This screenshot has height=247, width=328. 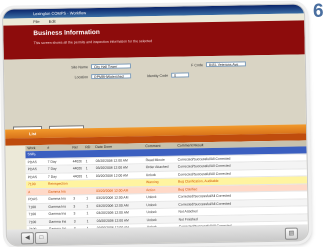 What do you see at coordinates (32, 154) in the screenshot?
I see `cell-work: Shifty` at bounding box center [32, 154].